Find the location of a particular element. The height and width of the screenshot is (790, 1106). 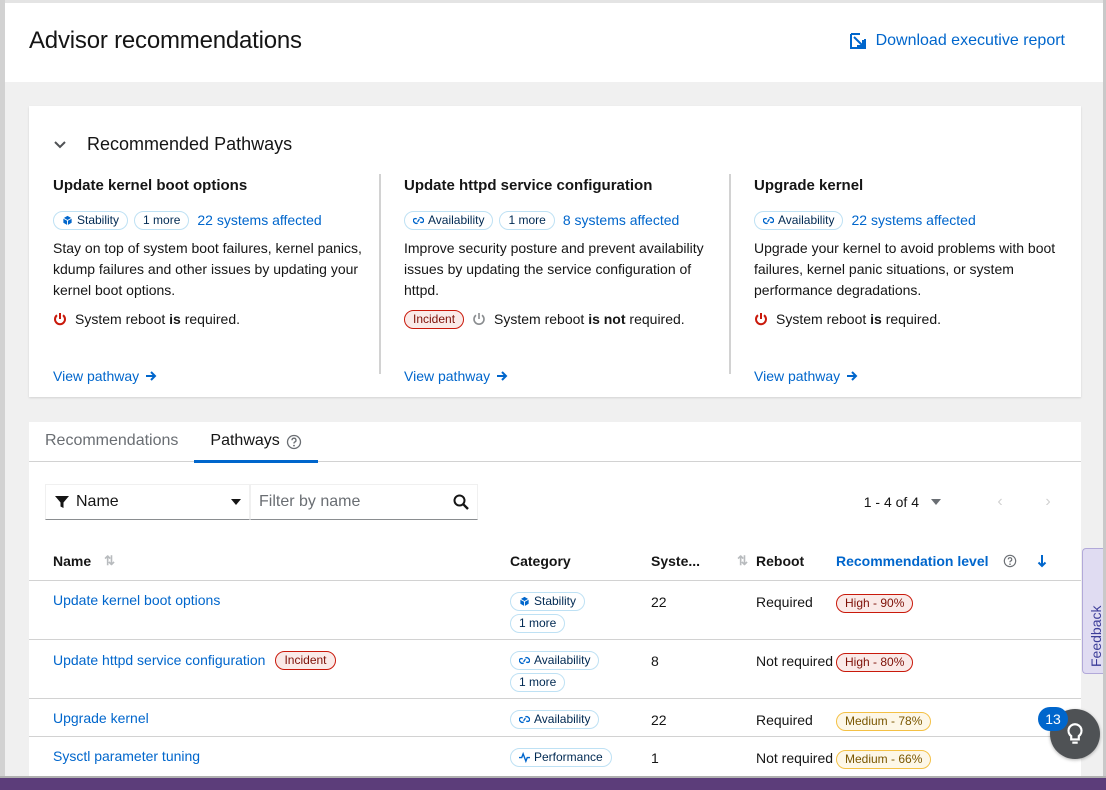

sort-down-icon is located at coordinates (1042, 561).